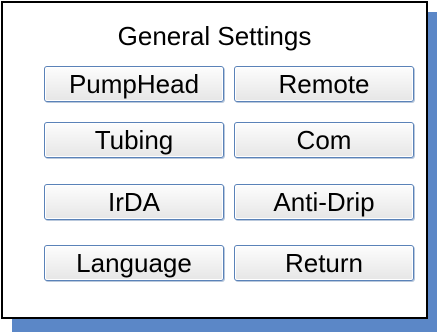 Image resolution: width=437 pixels, height=332 pixels. Describe the element at coordinates (324, 263) in the screenshot. I see `return-button: Return` at that location.